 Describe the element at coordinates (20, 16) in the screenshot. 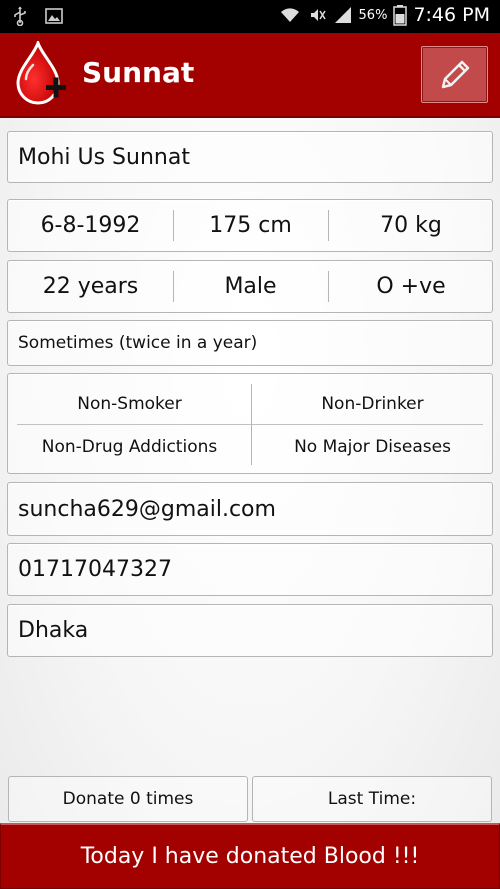

I see `usb-icon` at that location.